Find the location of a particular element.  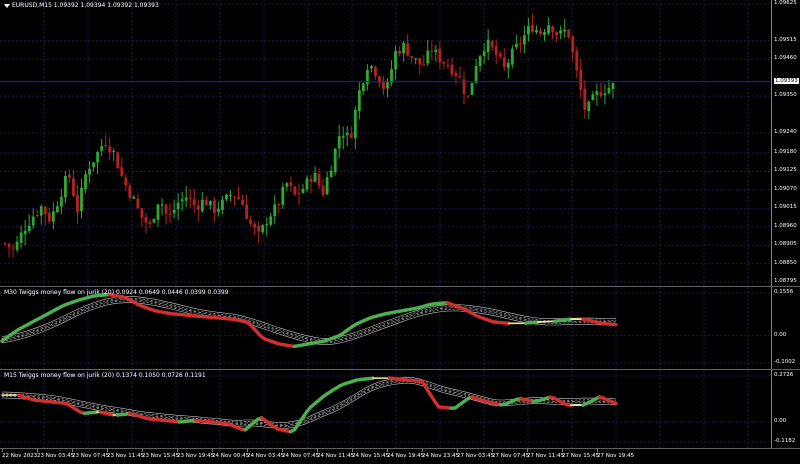

price-tick-label: 1.09015 is located at coordinates (785, 207).